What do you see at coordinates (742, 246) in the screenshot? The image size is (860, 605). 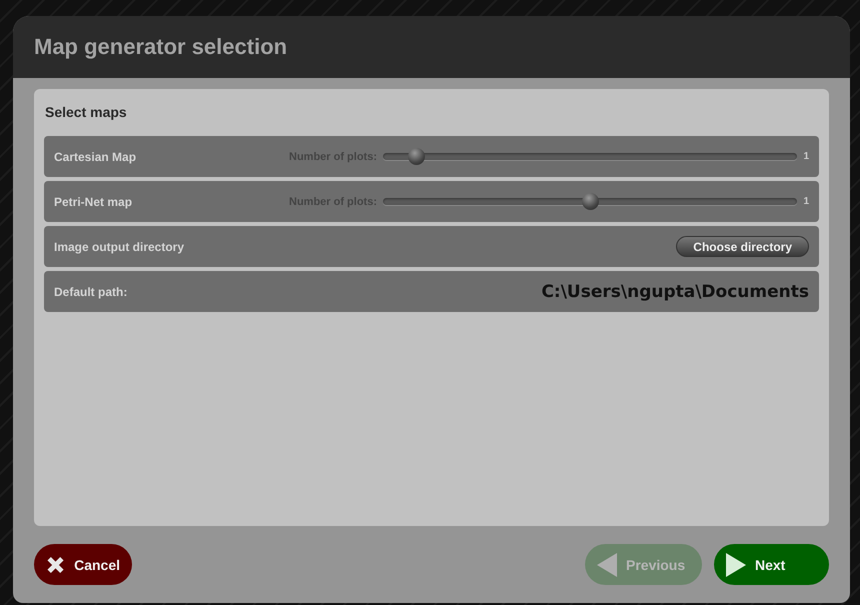 I see `choose-directory-button: Choose directory` at bounding box center [742, 246].